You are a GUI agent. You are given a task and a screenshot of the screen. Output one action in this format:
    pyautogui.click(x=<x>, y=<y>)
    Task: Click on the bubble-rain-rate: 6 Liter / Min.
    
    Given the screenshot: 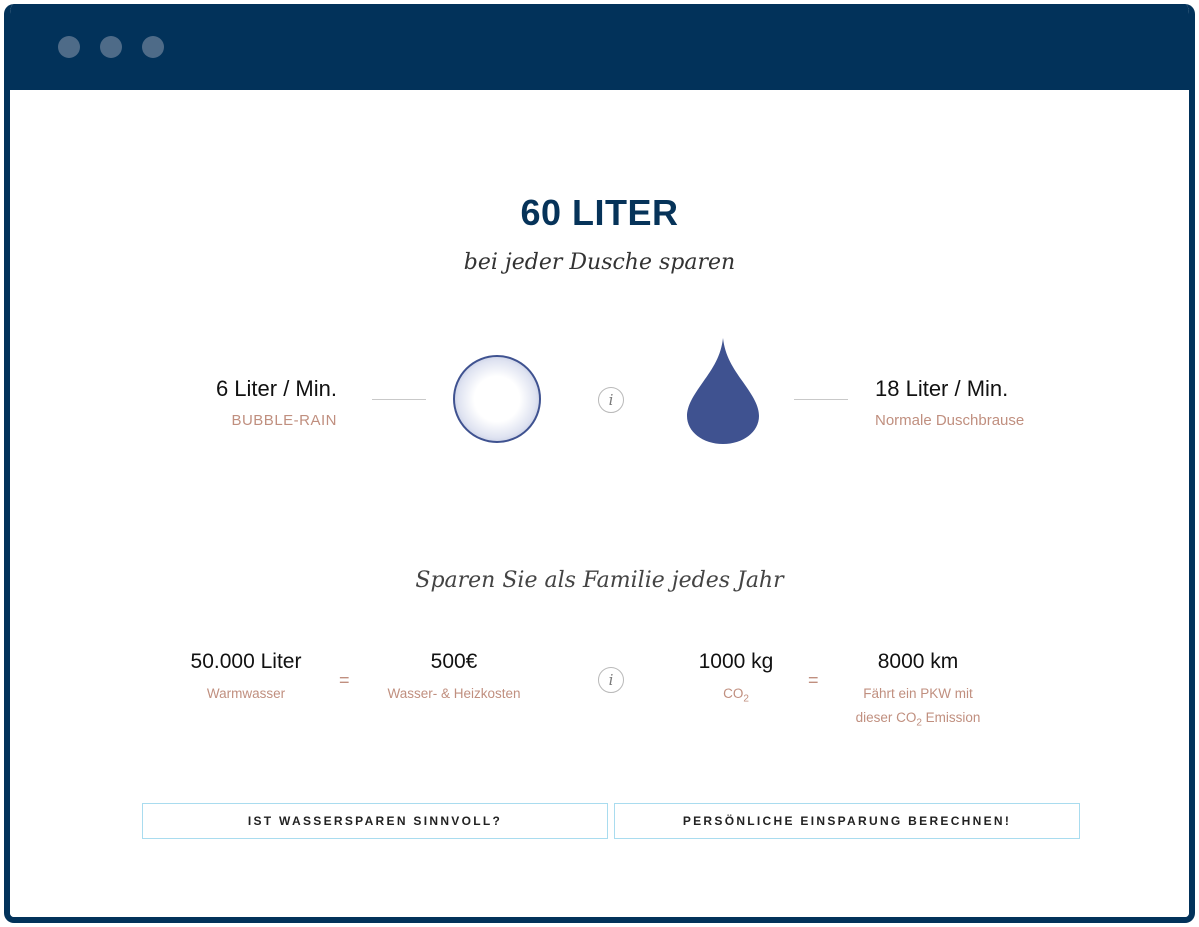 What is the action you would take?
    pyautogui.click(x=276, y=388)
    